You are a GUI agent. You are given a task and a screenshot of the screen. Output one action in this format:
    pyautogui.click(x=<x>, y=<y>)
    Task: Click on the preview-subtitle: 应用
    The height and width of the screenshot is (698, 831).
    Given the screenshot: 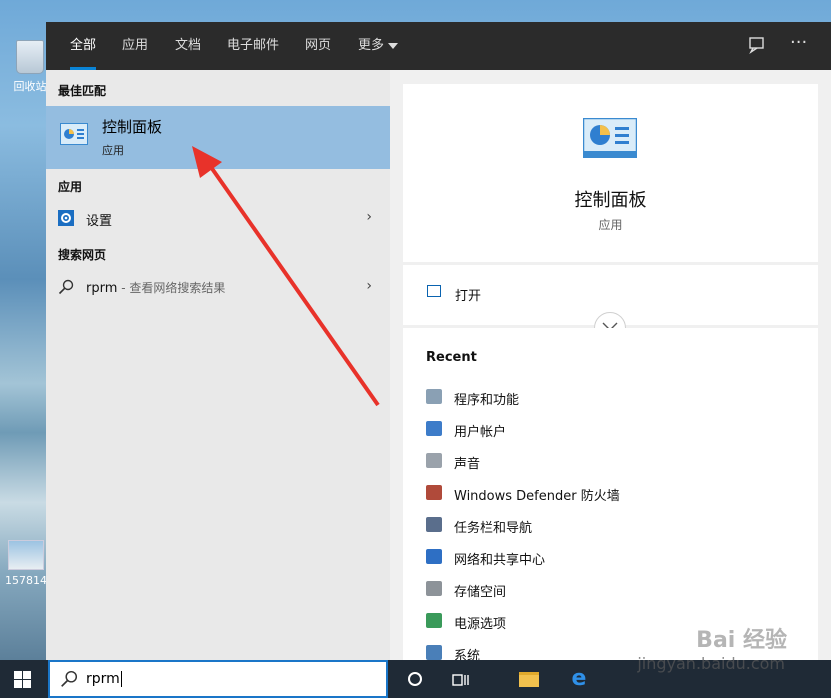 What is the action you would take?
    pyautogui.click(x=610, y=225)
    